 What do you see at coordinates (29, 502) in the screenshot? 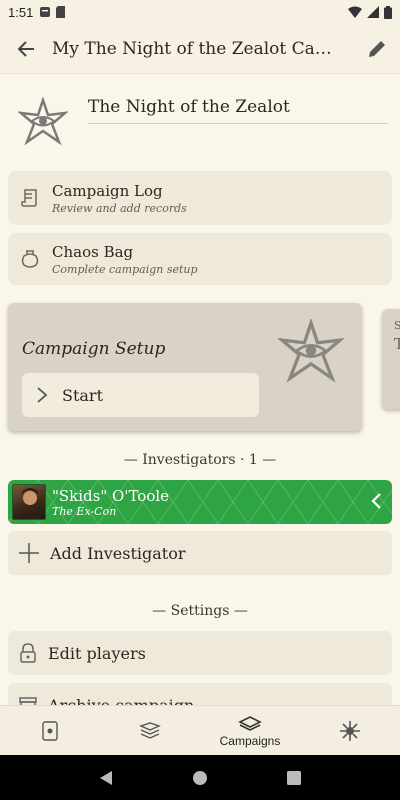
I see `investigator-portrait` at bounding box center [29, 502].